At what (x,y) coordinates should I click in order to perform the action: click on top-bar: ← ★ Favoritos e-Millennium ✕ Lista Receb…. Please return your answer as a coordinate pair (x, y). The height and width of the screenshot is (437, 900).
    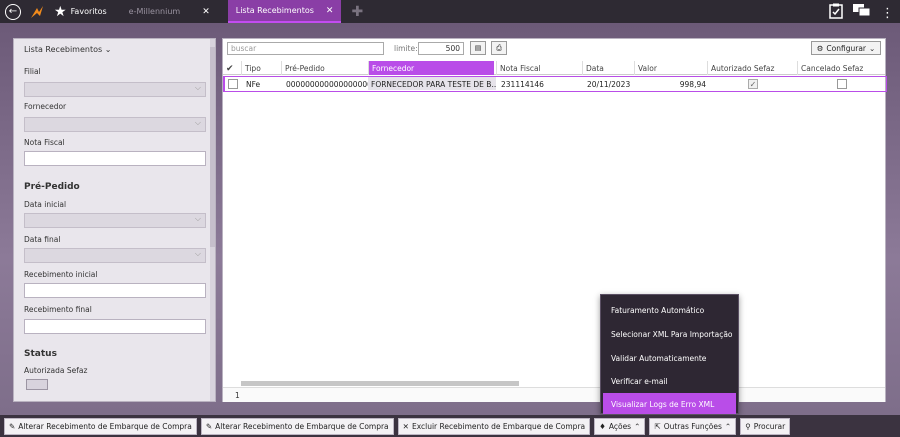
    Looking at the image, I should click on (450, 11).